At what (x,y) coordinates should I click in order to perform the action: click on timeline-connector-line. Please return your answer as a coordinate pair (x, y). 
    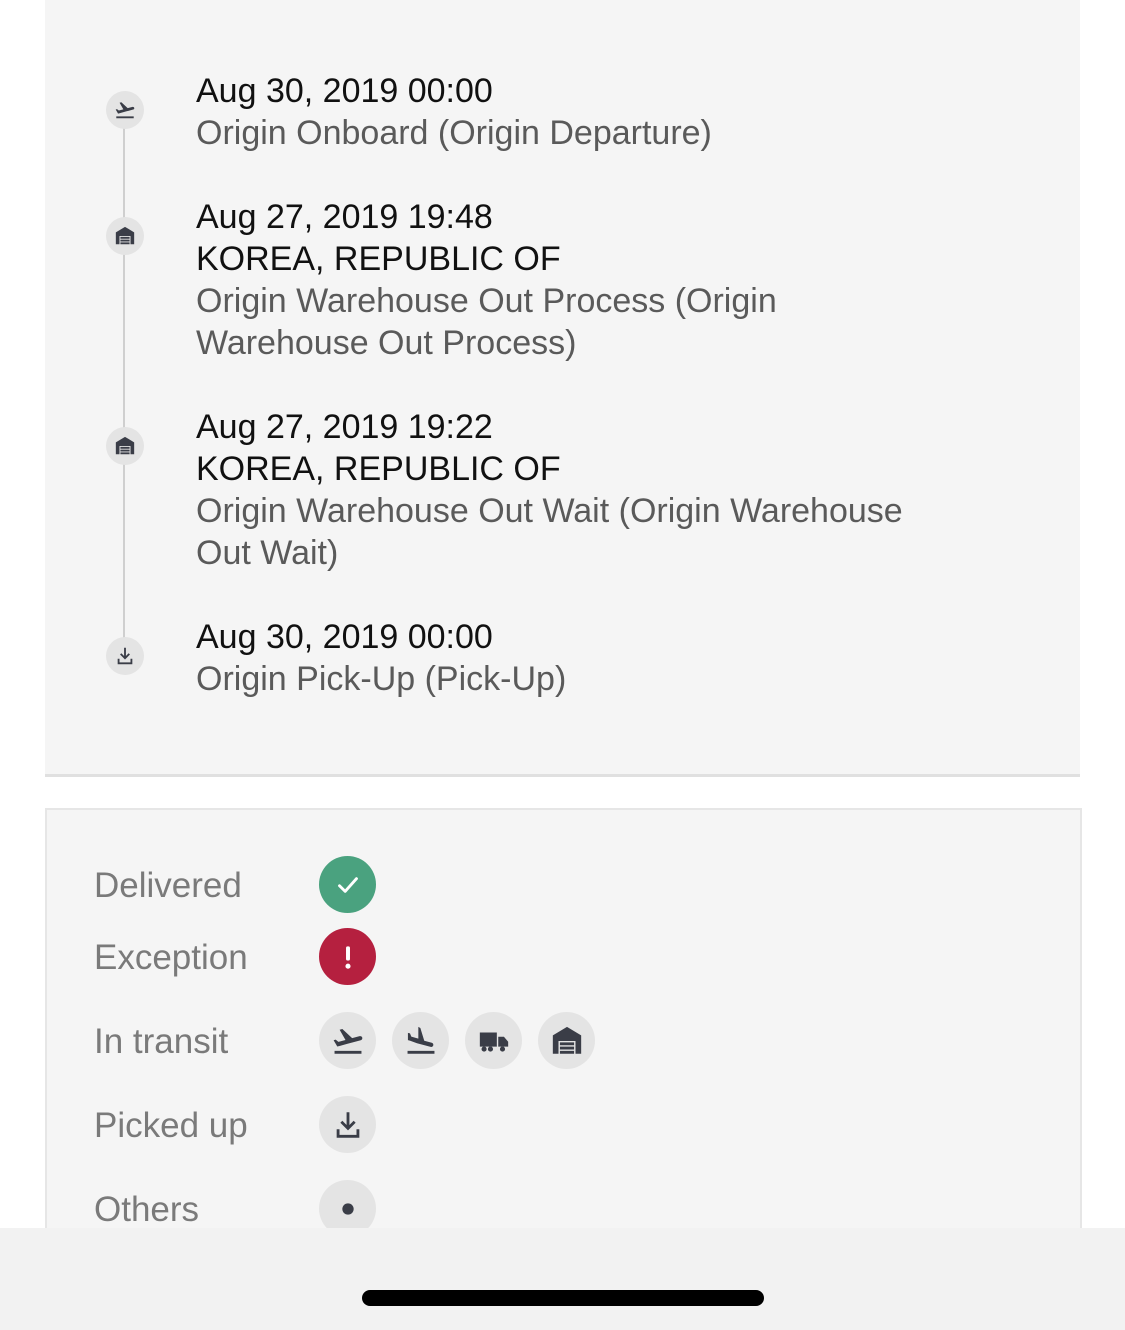
    Looking at the image, I should click on (124, 383).